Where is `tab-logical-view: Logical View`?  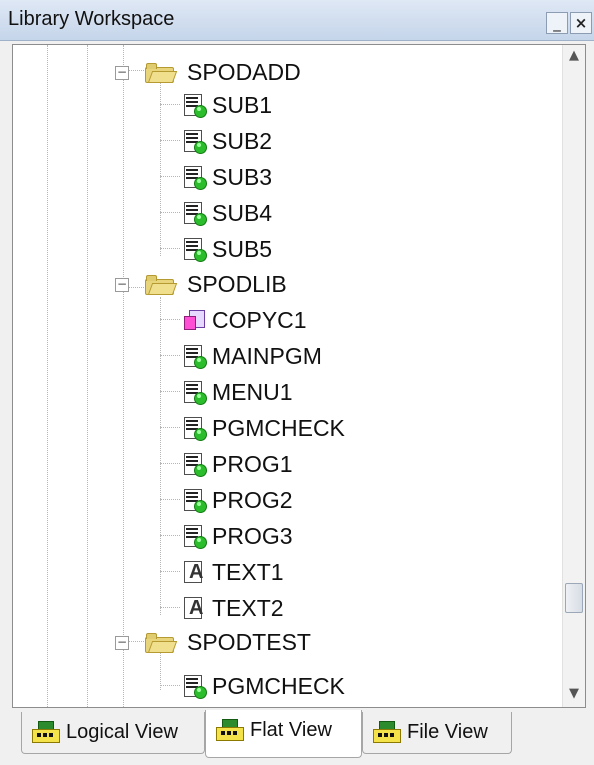
tab-logical-view: Logical View is located at coordinates (113, 733).